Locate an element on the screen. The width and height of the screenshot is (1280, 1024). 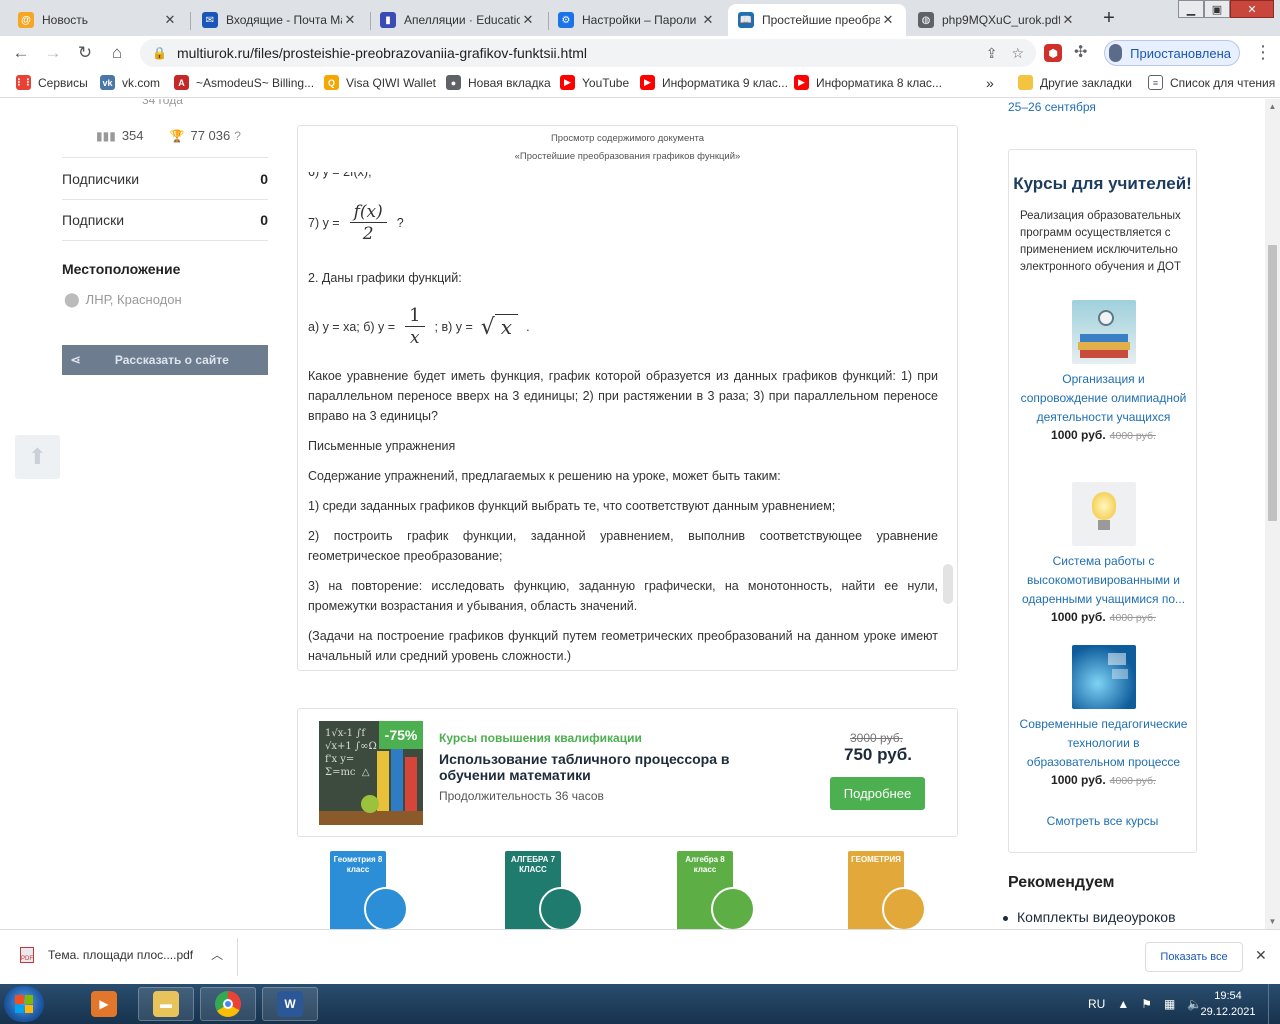
doc-text: а) y = xa; б) y = is located at coordinates (352, 327).